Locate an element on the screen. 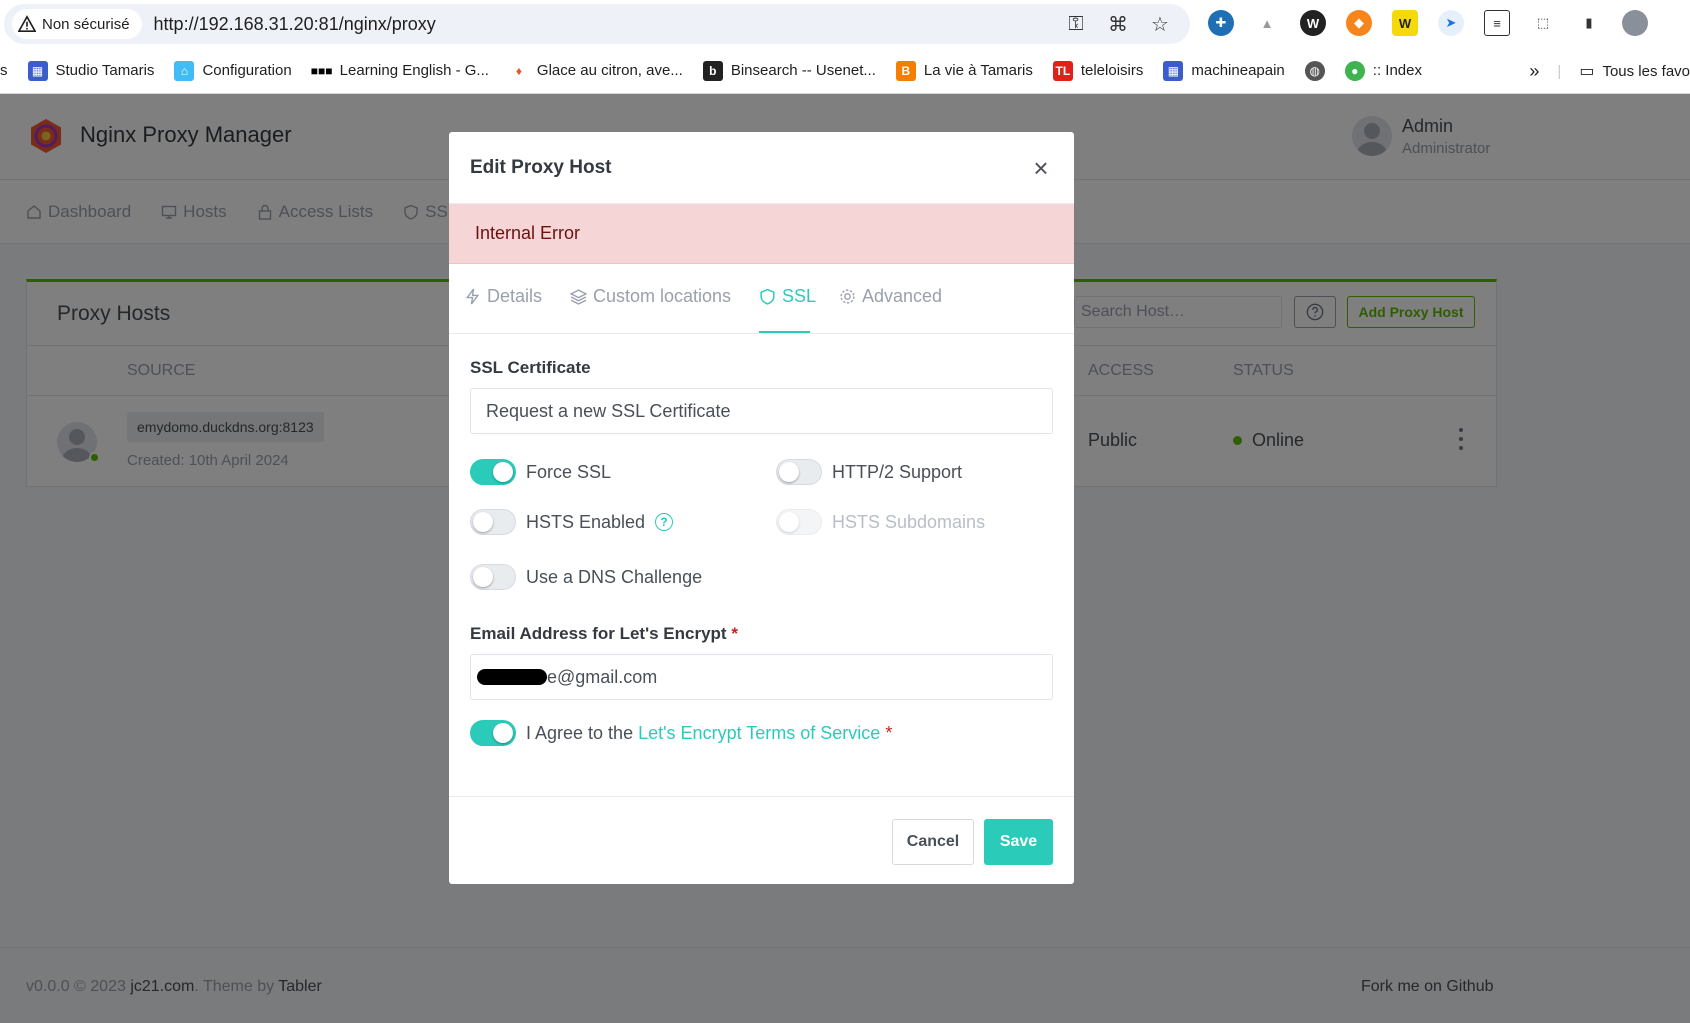 The height and width of the screenshot is (1023, 1690). cancel-button: Cancel is located at coordinates (933, 842).